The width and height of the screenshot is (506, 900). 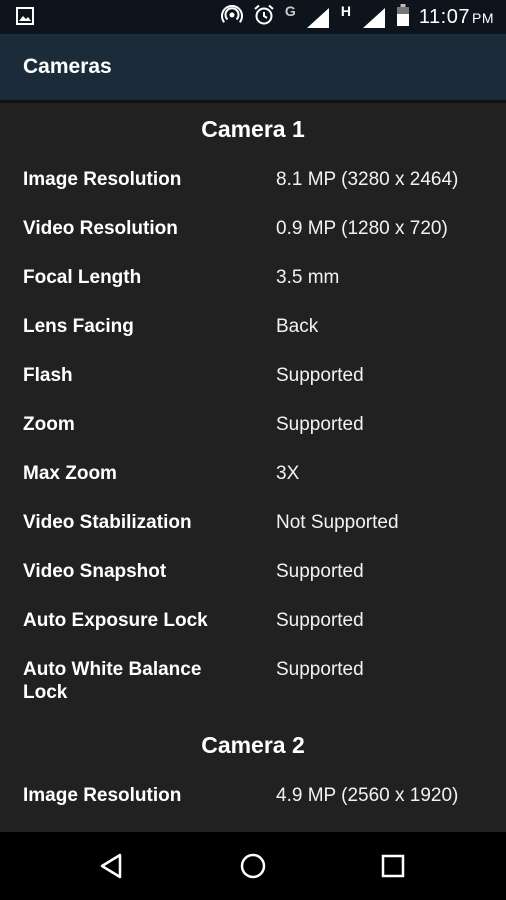 What do you see at coordinates (367, 795) in the screenshot?
I see `row-value: 4.9 MP (2560 x 1920)` at bounding box center [367, 795].